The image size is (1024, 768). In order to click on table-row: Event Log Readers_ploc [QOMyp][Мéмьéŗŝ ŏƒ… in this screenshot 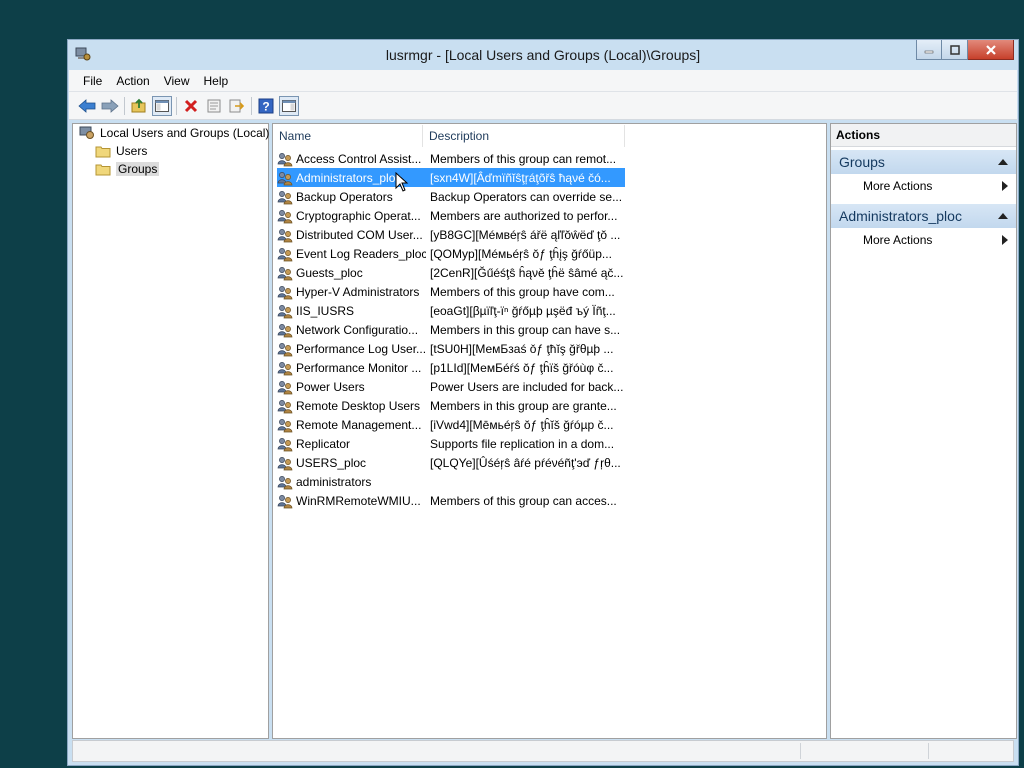, I will do `click(451, 253)`.